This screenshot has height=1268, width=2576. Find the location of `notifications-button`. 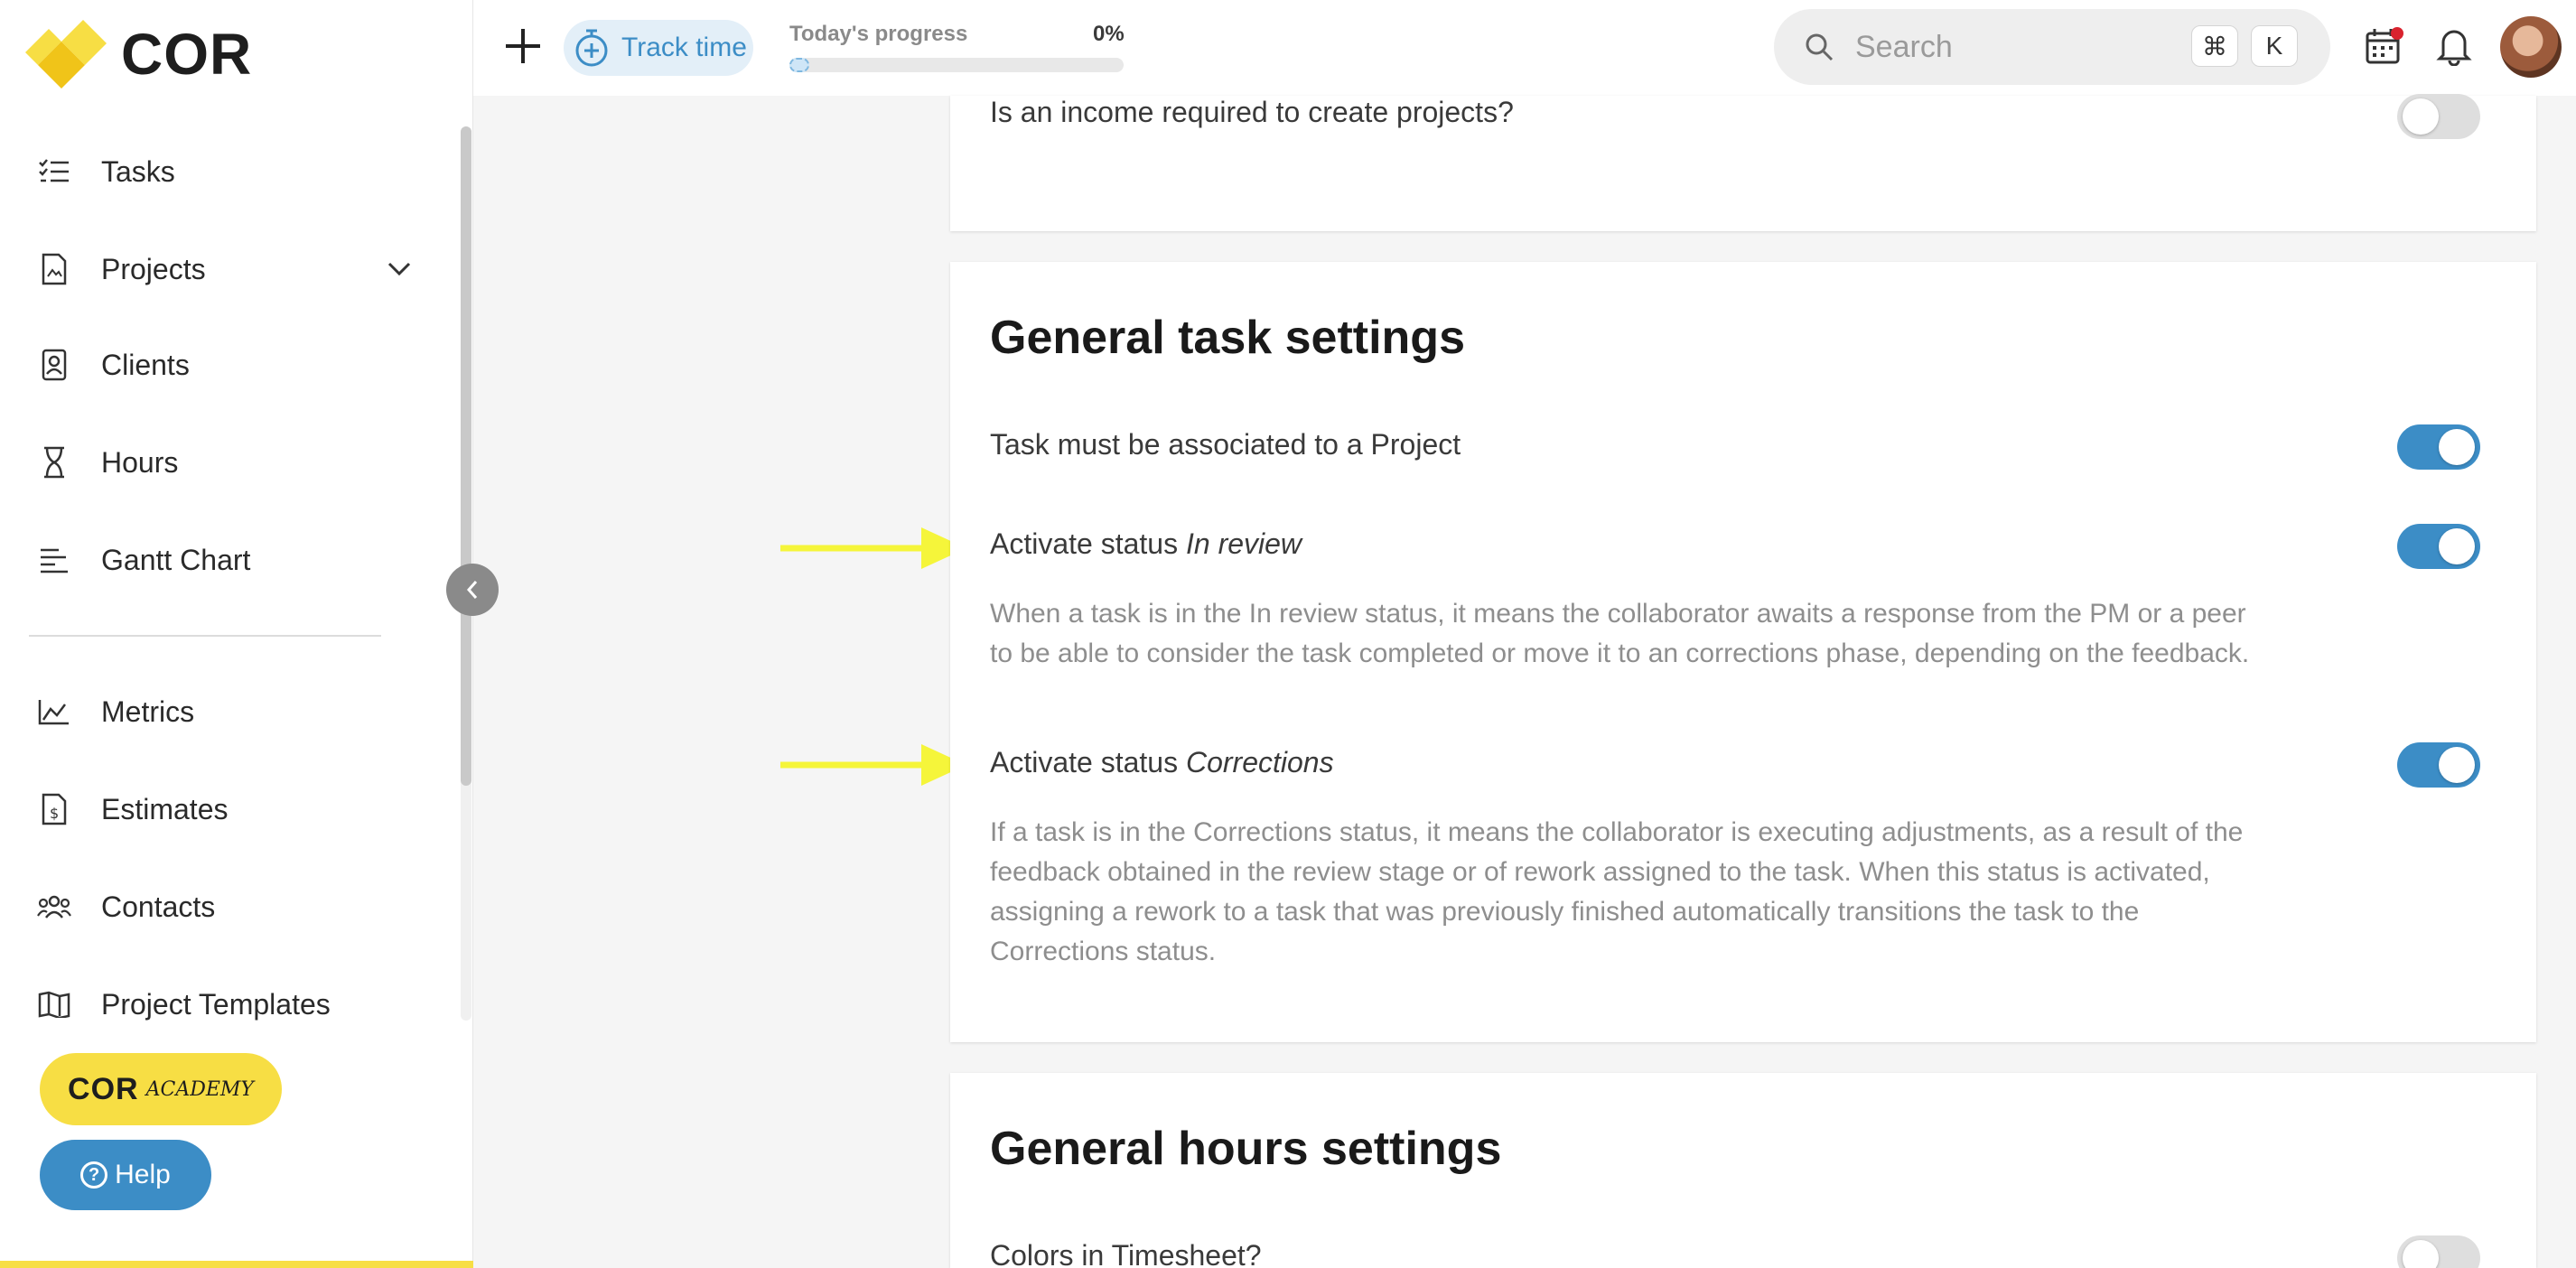

notifications-button is located at coordinates (2454, 46).